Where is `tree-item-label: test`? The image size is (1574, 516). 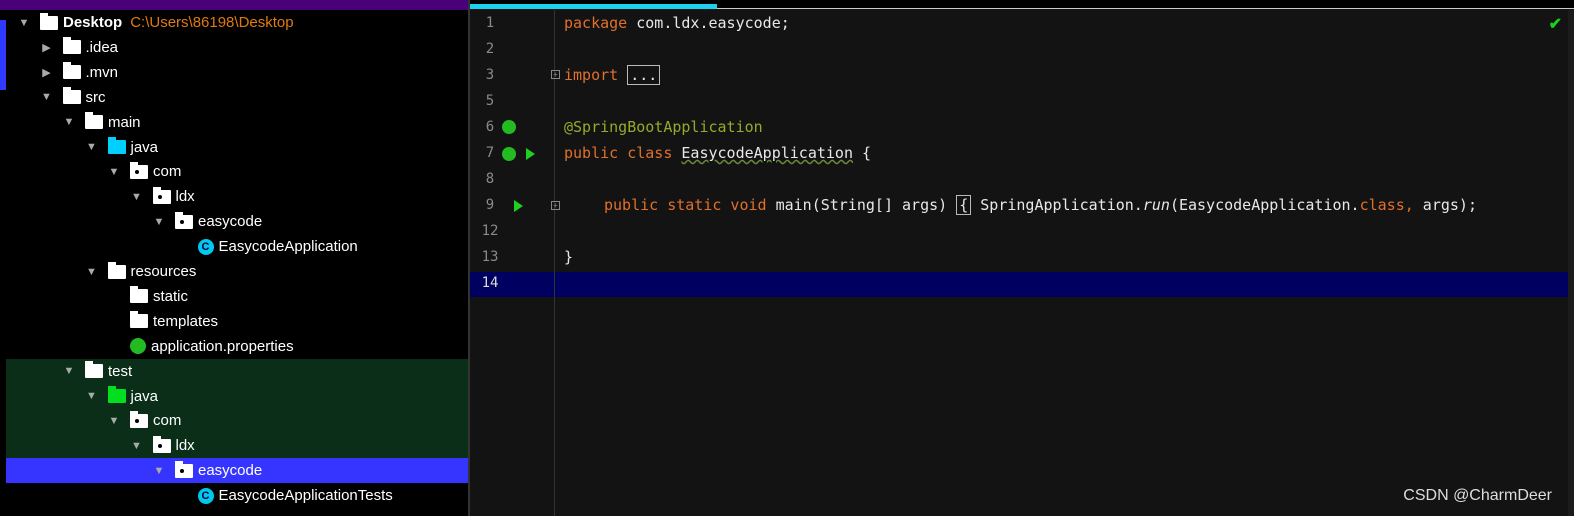
tree-item-label: test is located at coordinates (120, 371).